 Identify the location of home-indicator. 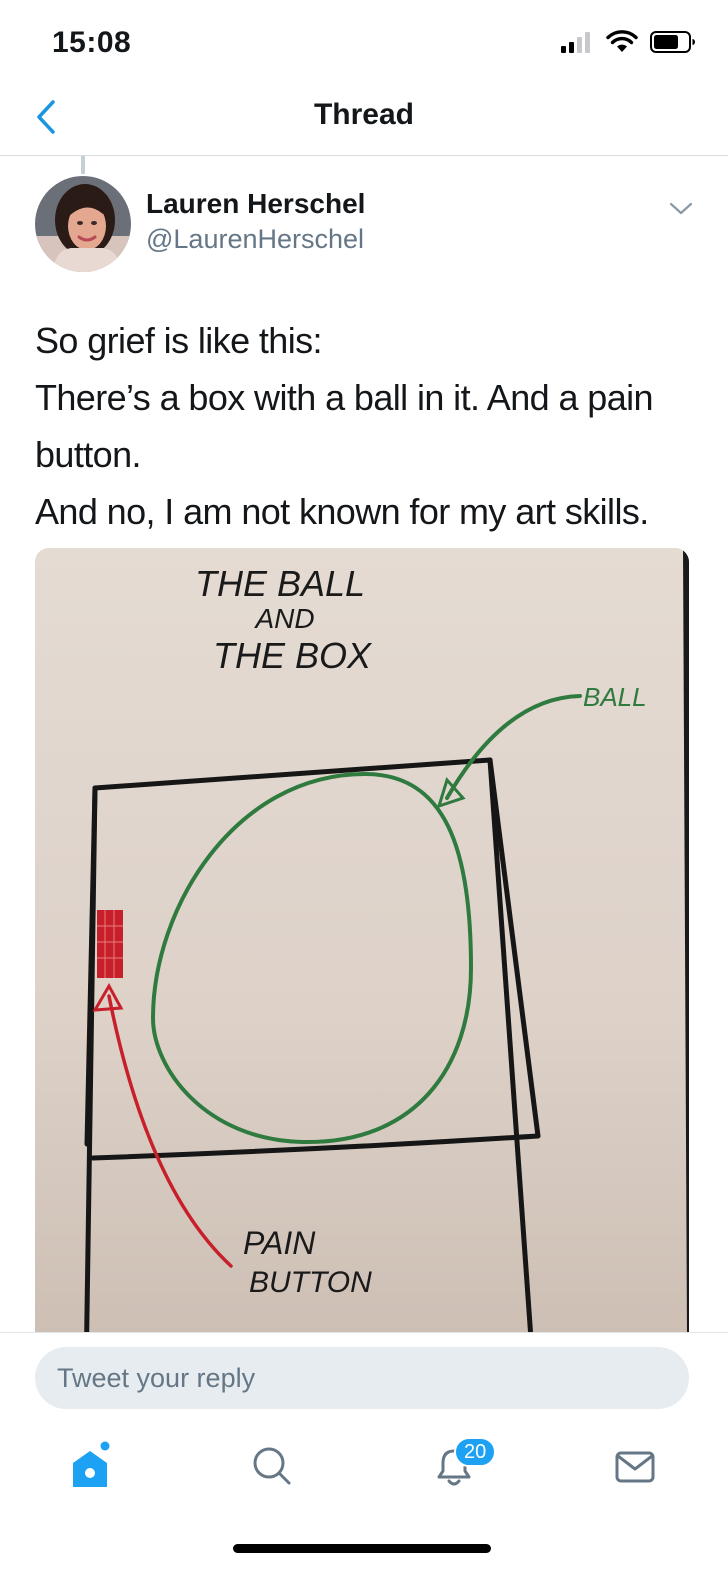
(362, 1548).